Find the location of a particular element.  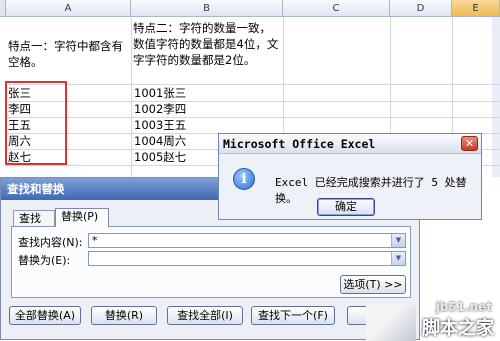

find-input: * ▼ is located at coordinates (247, 240).